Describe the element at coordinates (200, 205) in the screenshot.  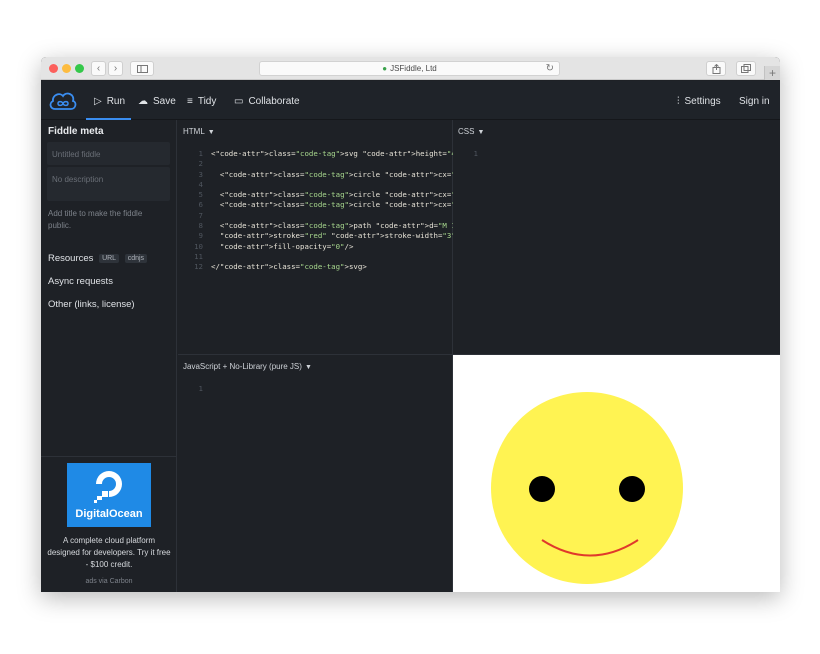
I see `line-number: 6` at that location.